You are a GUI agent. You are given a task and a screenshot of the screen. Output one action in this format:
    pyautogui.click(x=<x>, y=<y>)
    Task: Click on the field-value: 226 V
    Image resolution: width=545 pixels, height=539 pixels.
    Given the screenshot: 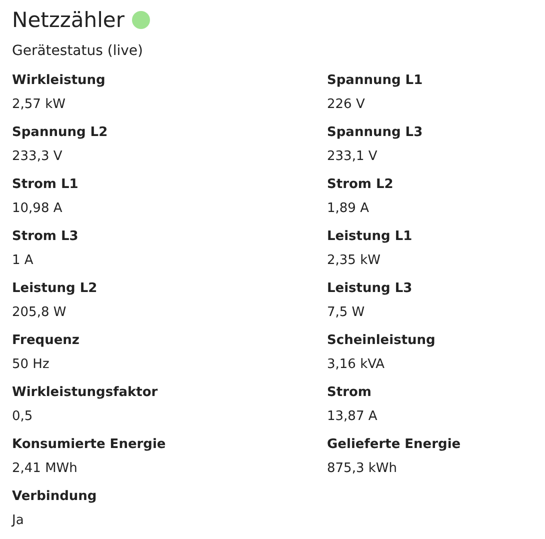 What is the action you would take?
    pyautogui.click(x=346, y=105)
    